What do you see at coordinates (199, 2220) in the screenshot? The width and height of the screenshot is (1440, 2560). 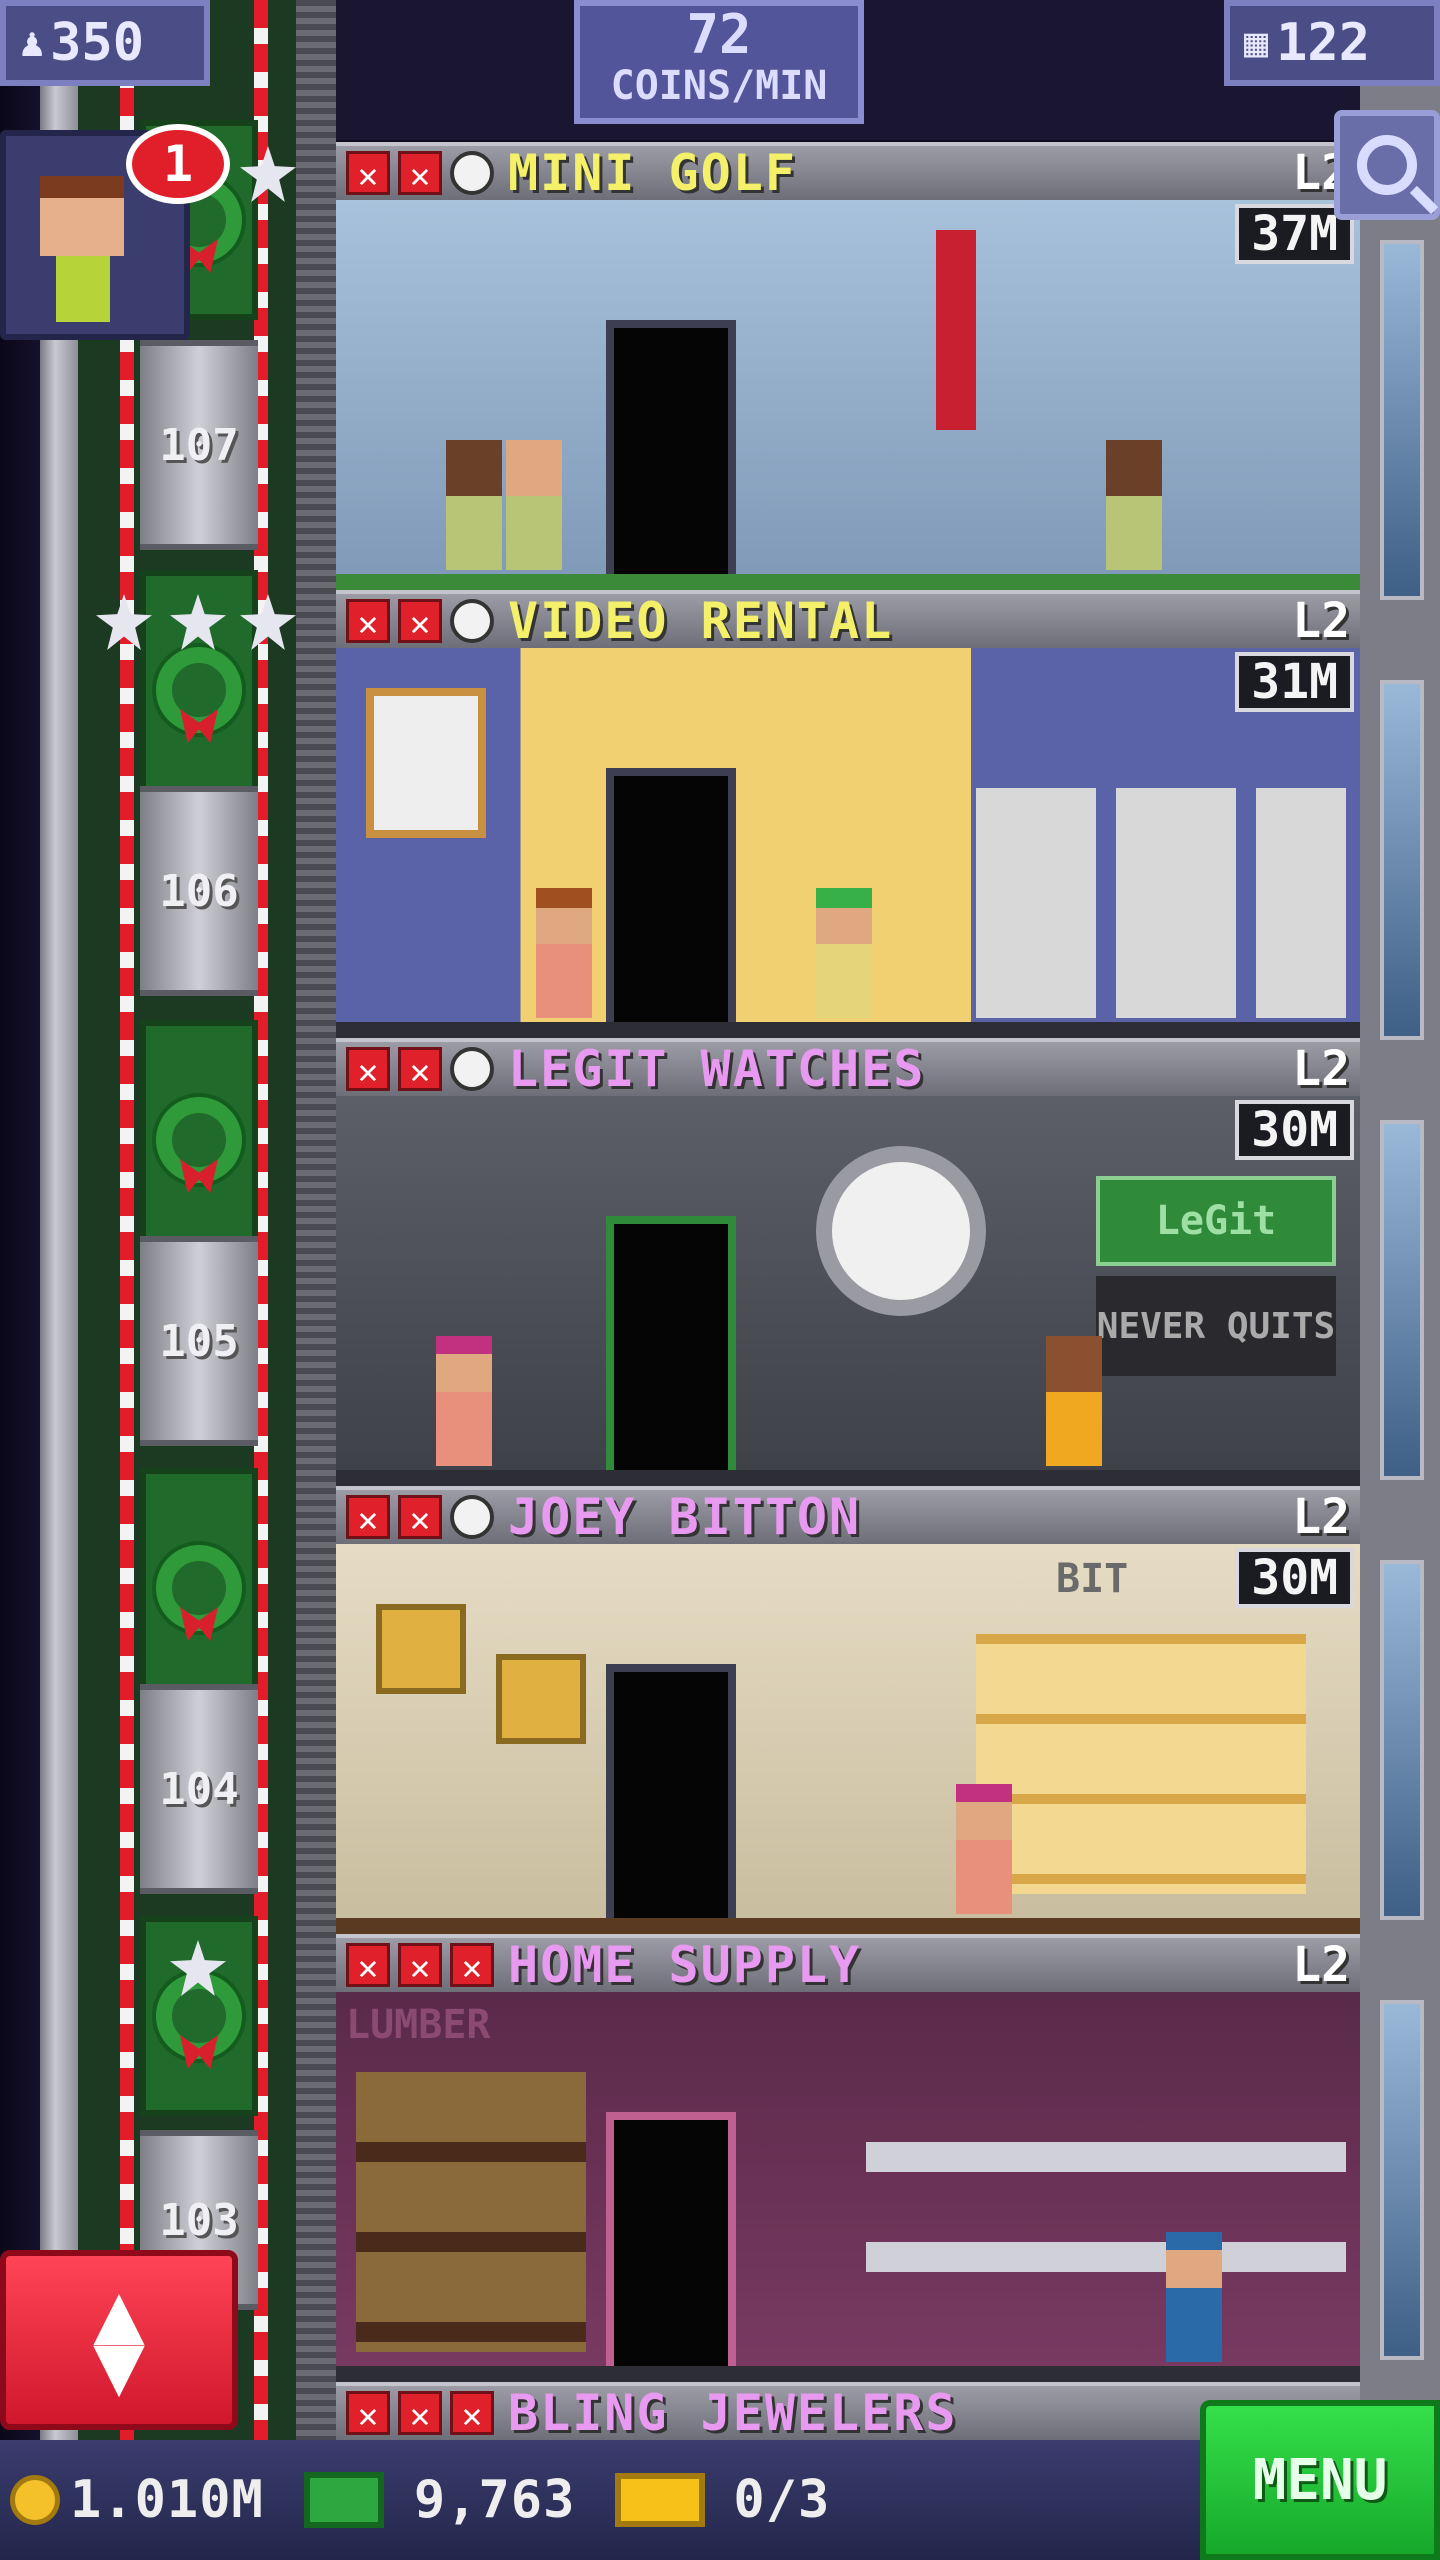 I see `elevator-floor-number: 103` at bounding box center [199, 2220].